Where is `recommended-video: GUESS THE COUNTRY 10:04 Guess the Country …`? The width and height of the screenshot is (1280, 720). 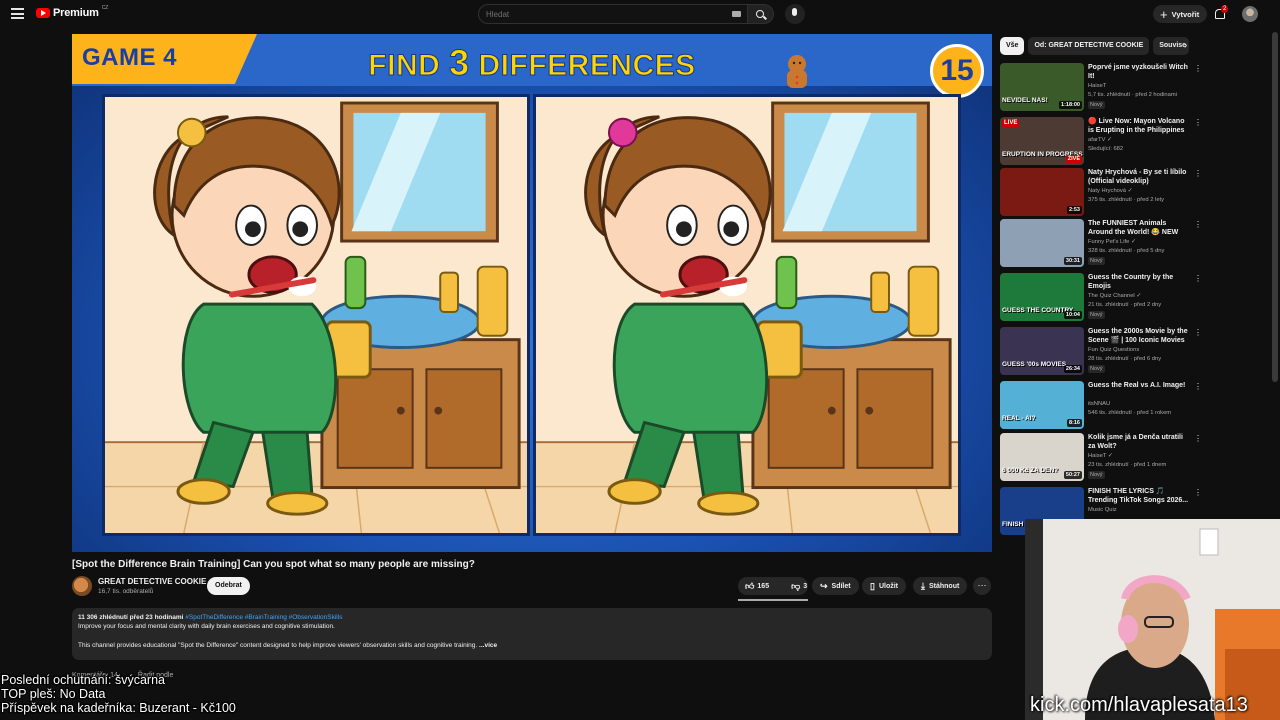 recommended-video: GUESS THE COUNTRY 10:04 Guess the Country … is located at coordinates (1102, 298).